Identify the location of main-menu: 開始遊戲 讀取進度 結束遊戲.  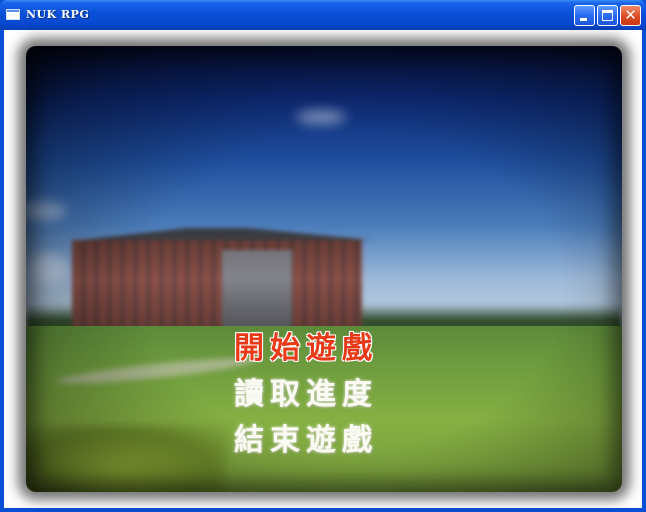
(319, 398).